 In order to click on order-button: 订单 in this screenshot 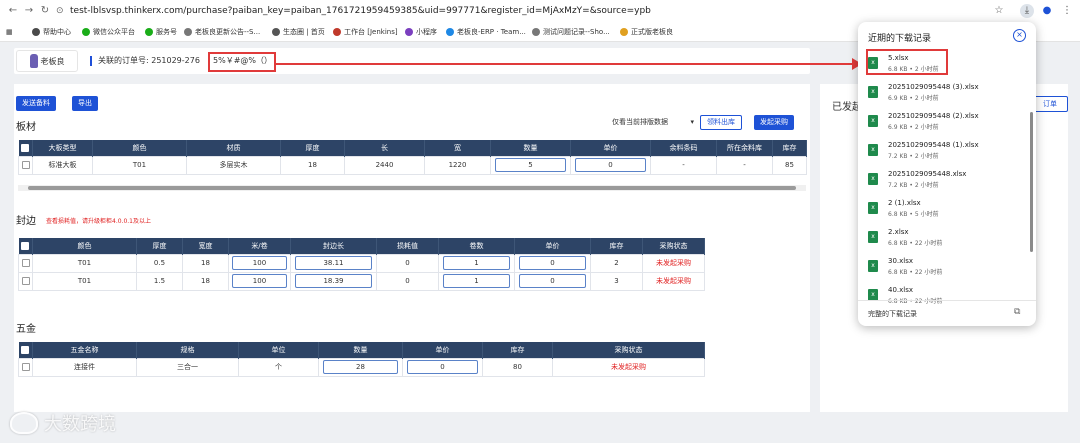, I will do `click(1050, 104)`.